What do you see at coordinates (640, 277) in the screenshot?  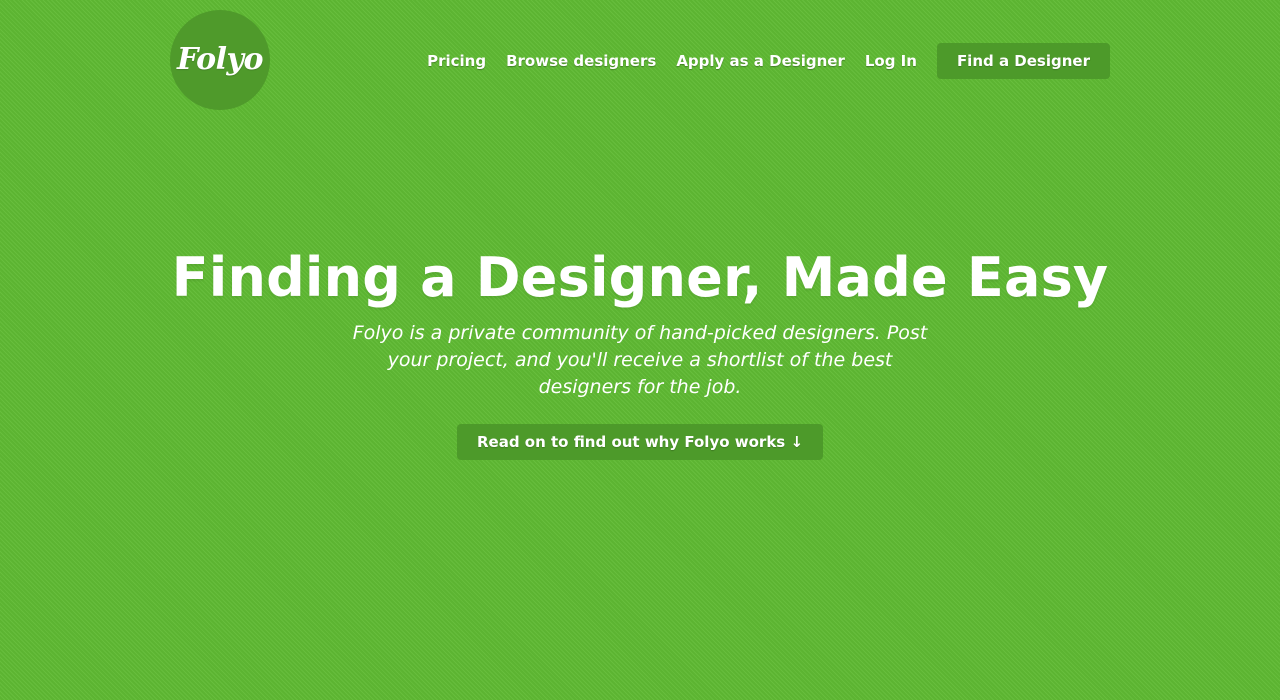 I see `hero-title: Finding a Designer, Made Easy` at bounding box center [640, 277].